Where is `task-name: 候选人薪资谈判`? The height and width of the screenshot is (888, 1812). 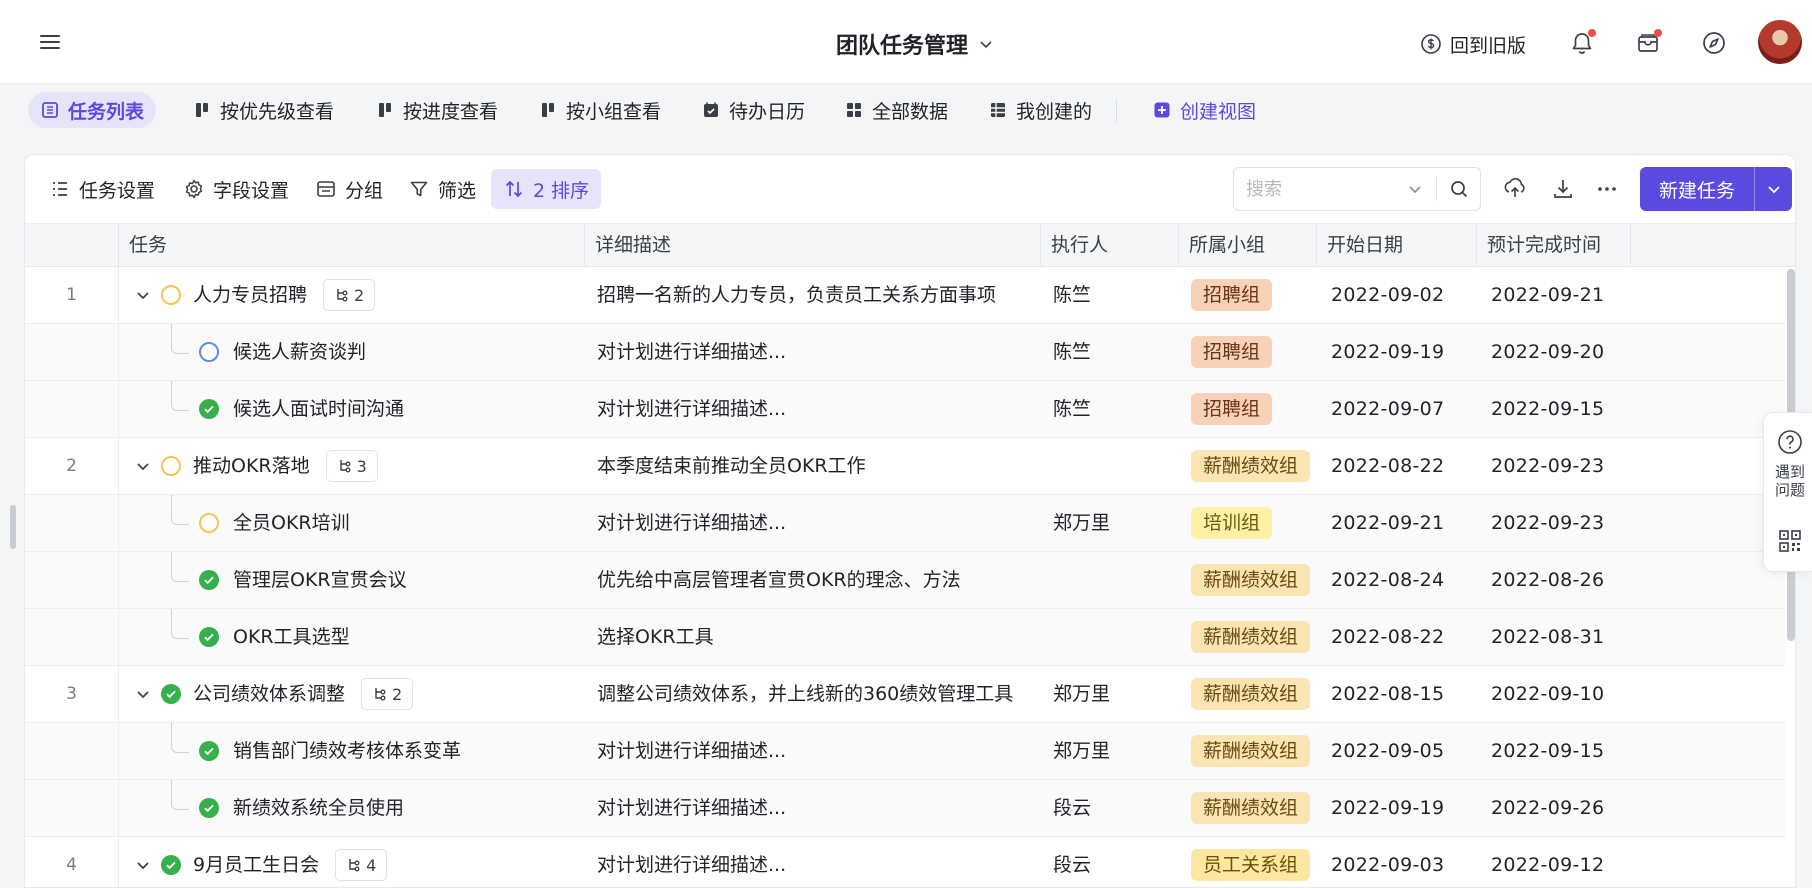
task-name: 候选人薪资谈判 is located at coordinates (299, 352).